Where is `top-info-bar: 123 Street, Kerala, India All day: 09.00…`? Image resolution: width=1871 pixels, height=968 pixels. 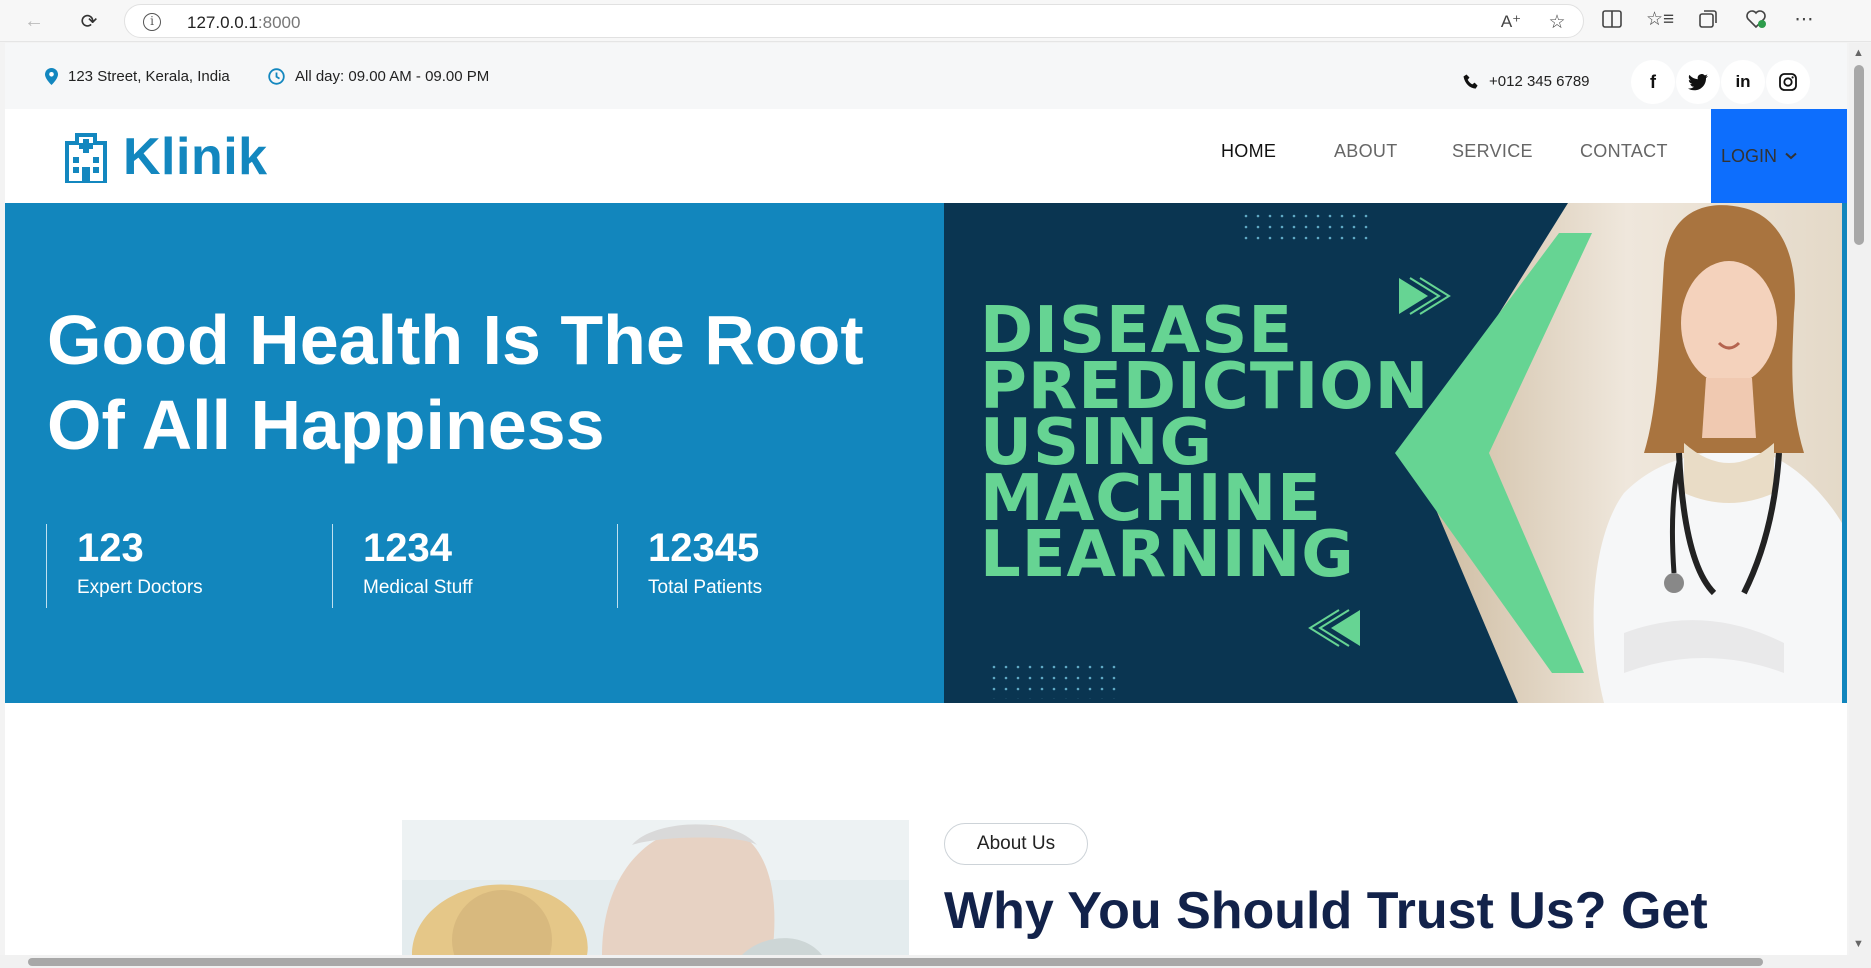 top-info-bar: 123 Street, Kerala, India All day: 09.00… is located at coordinates (926, 76).